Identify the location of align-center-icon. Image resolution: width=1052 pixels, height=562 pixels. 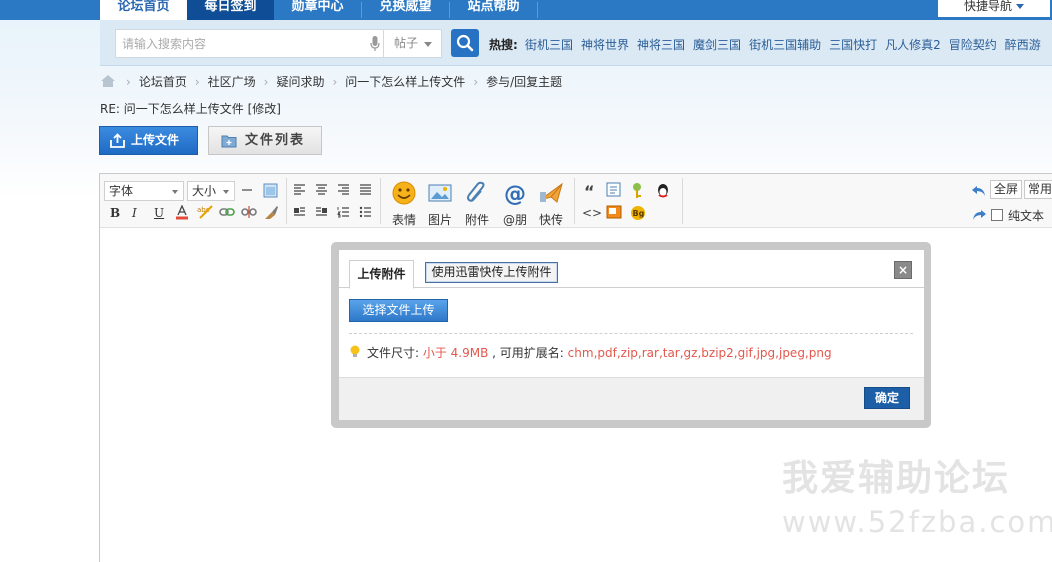
(321, 190).